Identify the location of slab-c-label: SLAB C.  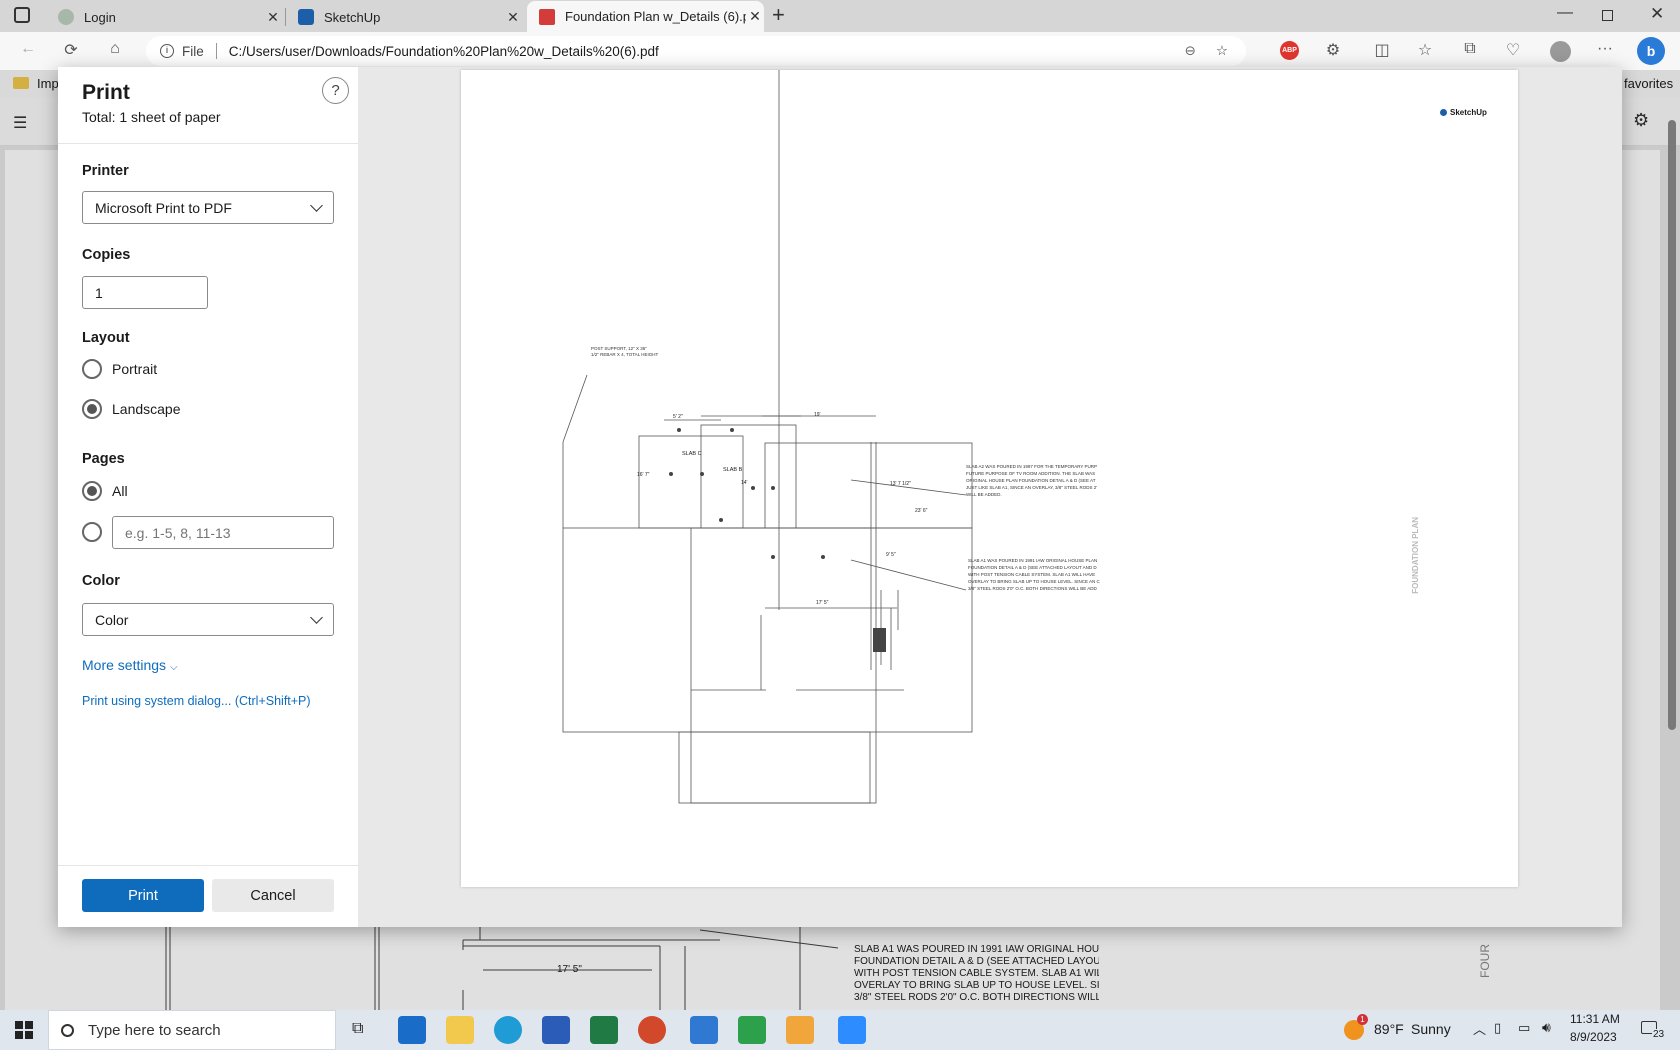
(692, 454).